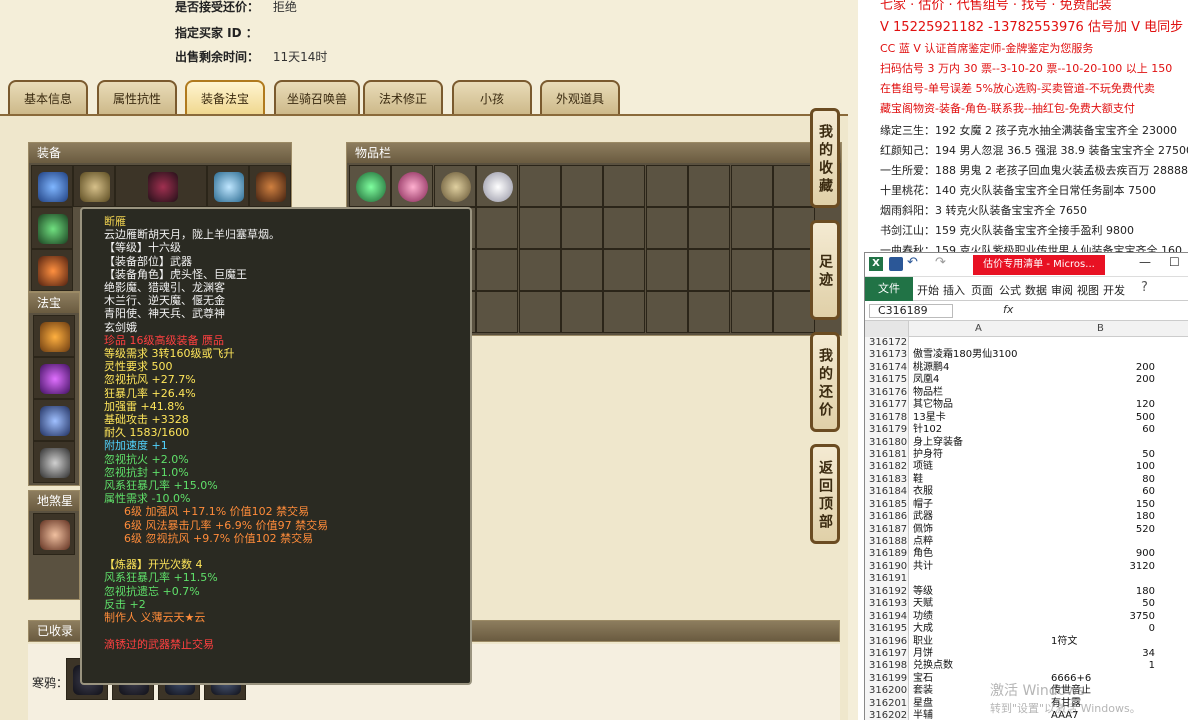  What do you see at coordinates (1101, 617) in the screenshot?
I see `cell-b: 3750` at bounding box center [1101, 617].